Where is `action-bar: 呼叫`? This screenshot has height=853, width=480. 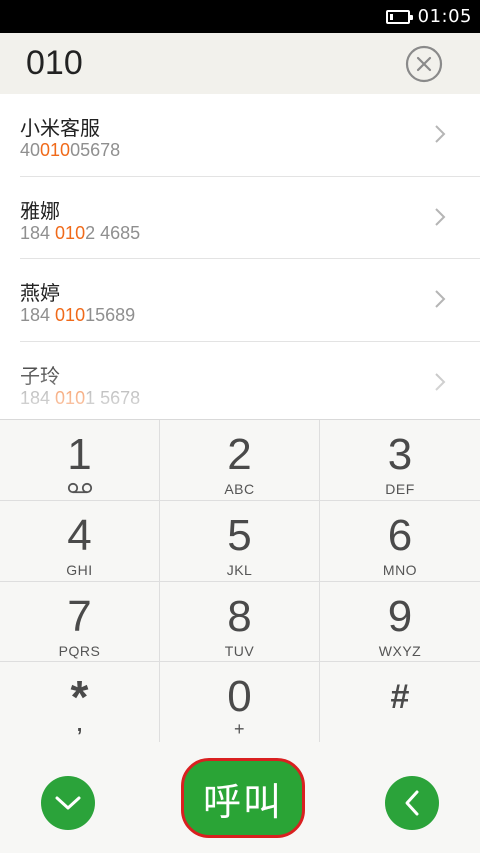 action-bar: 呼叫 is located at coordinates (240, 797).